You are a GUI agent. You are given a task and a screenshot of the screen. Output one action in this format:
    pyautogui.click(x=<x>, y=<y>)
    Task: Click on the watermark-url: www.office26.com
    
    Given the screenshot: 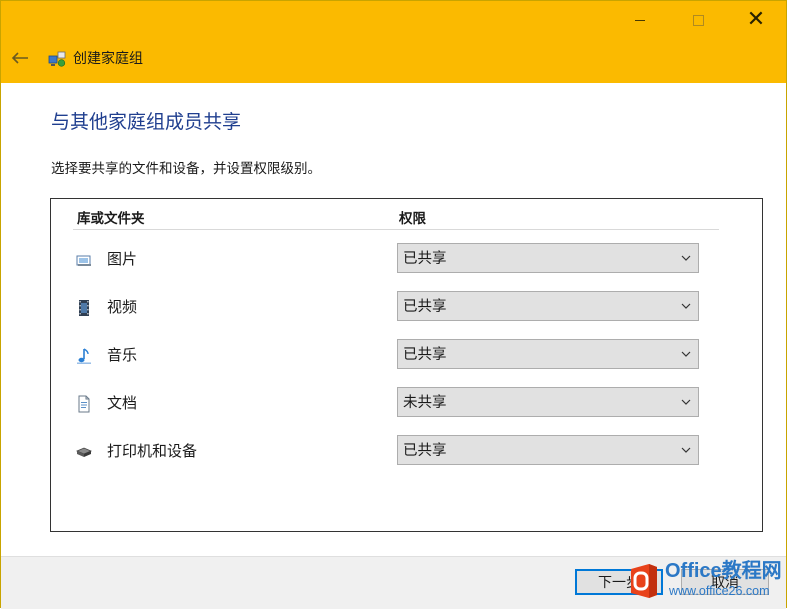 What is the action you would take?
    pyautogui.click(x=719, y=591)
    